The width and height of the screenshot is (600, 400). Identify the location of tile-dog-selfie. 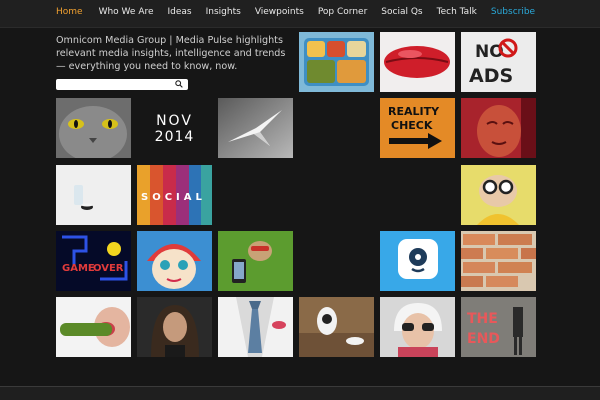
(255, 261).